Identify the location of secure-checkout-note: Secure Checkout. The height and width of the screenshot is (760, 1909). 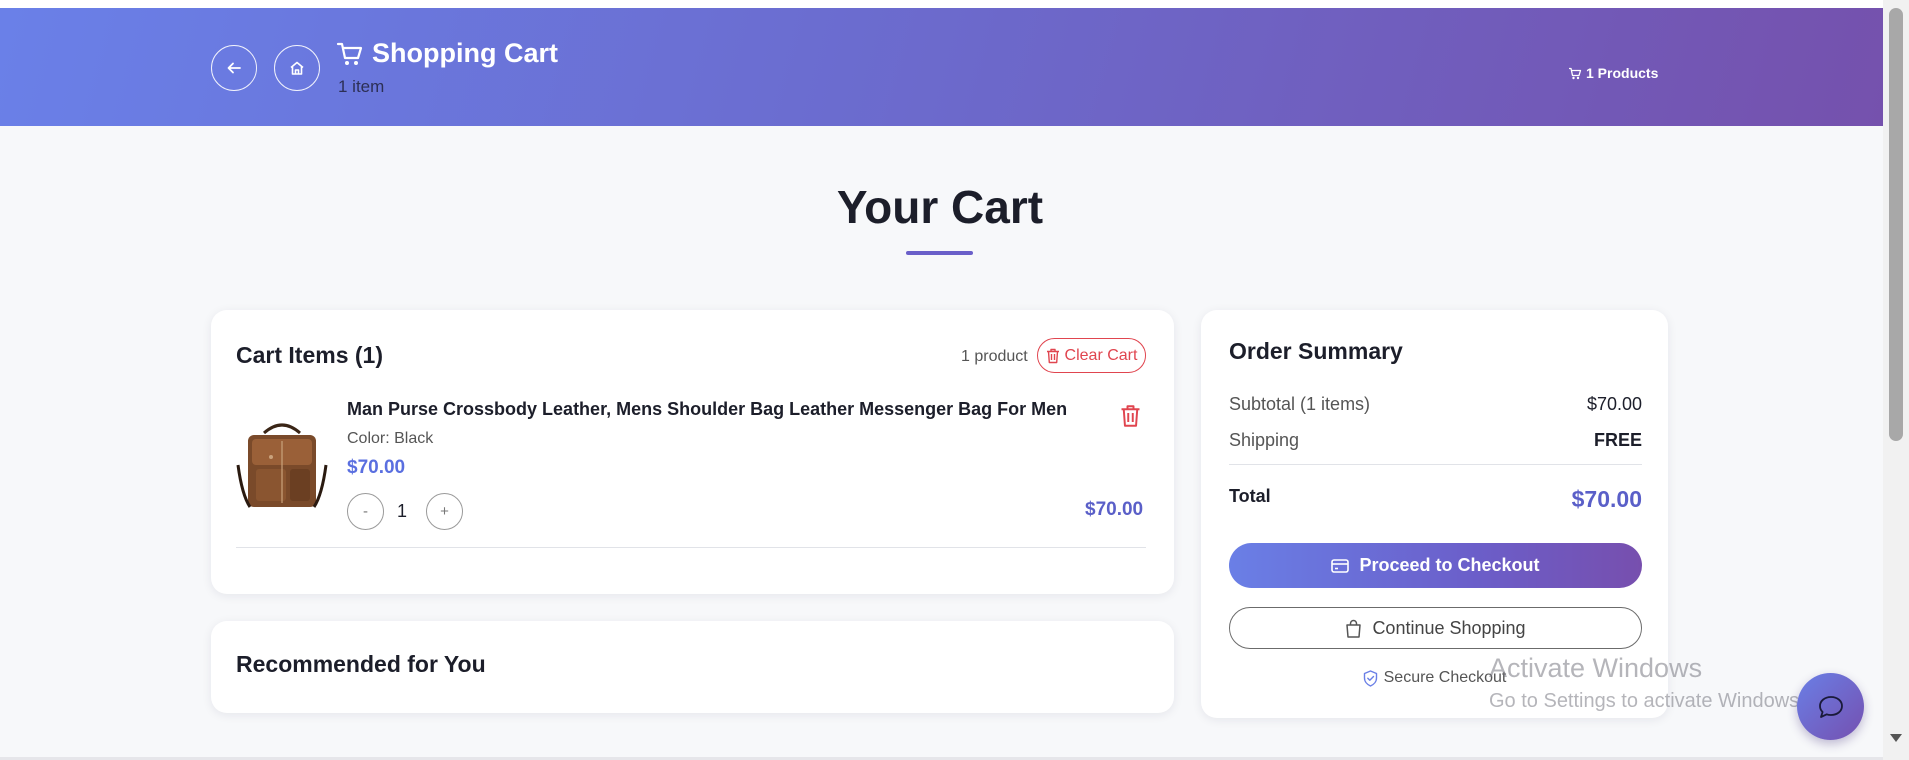
(1434, 678).